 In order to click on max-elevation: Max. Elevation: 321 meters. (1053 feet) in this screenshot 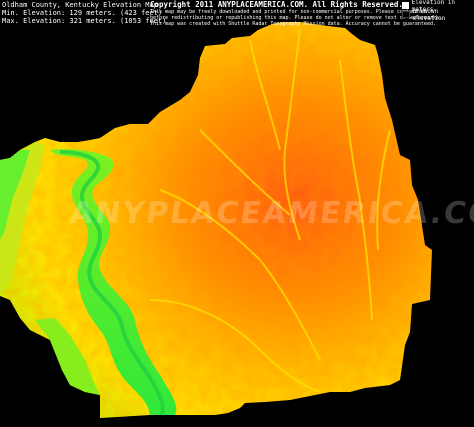, I will do `click(84, 21)`.